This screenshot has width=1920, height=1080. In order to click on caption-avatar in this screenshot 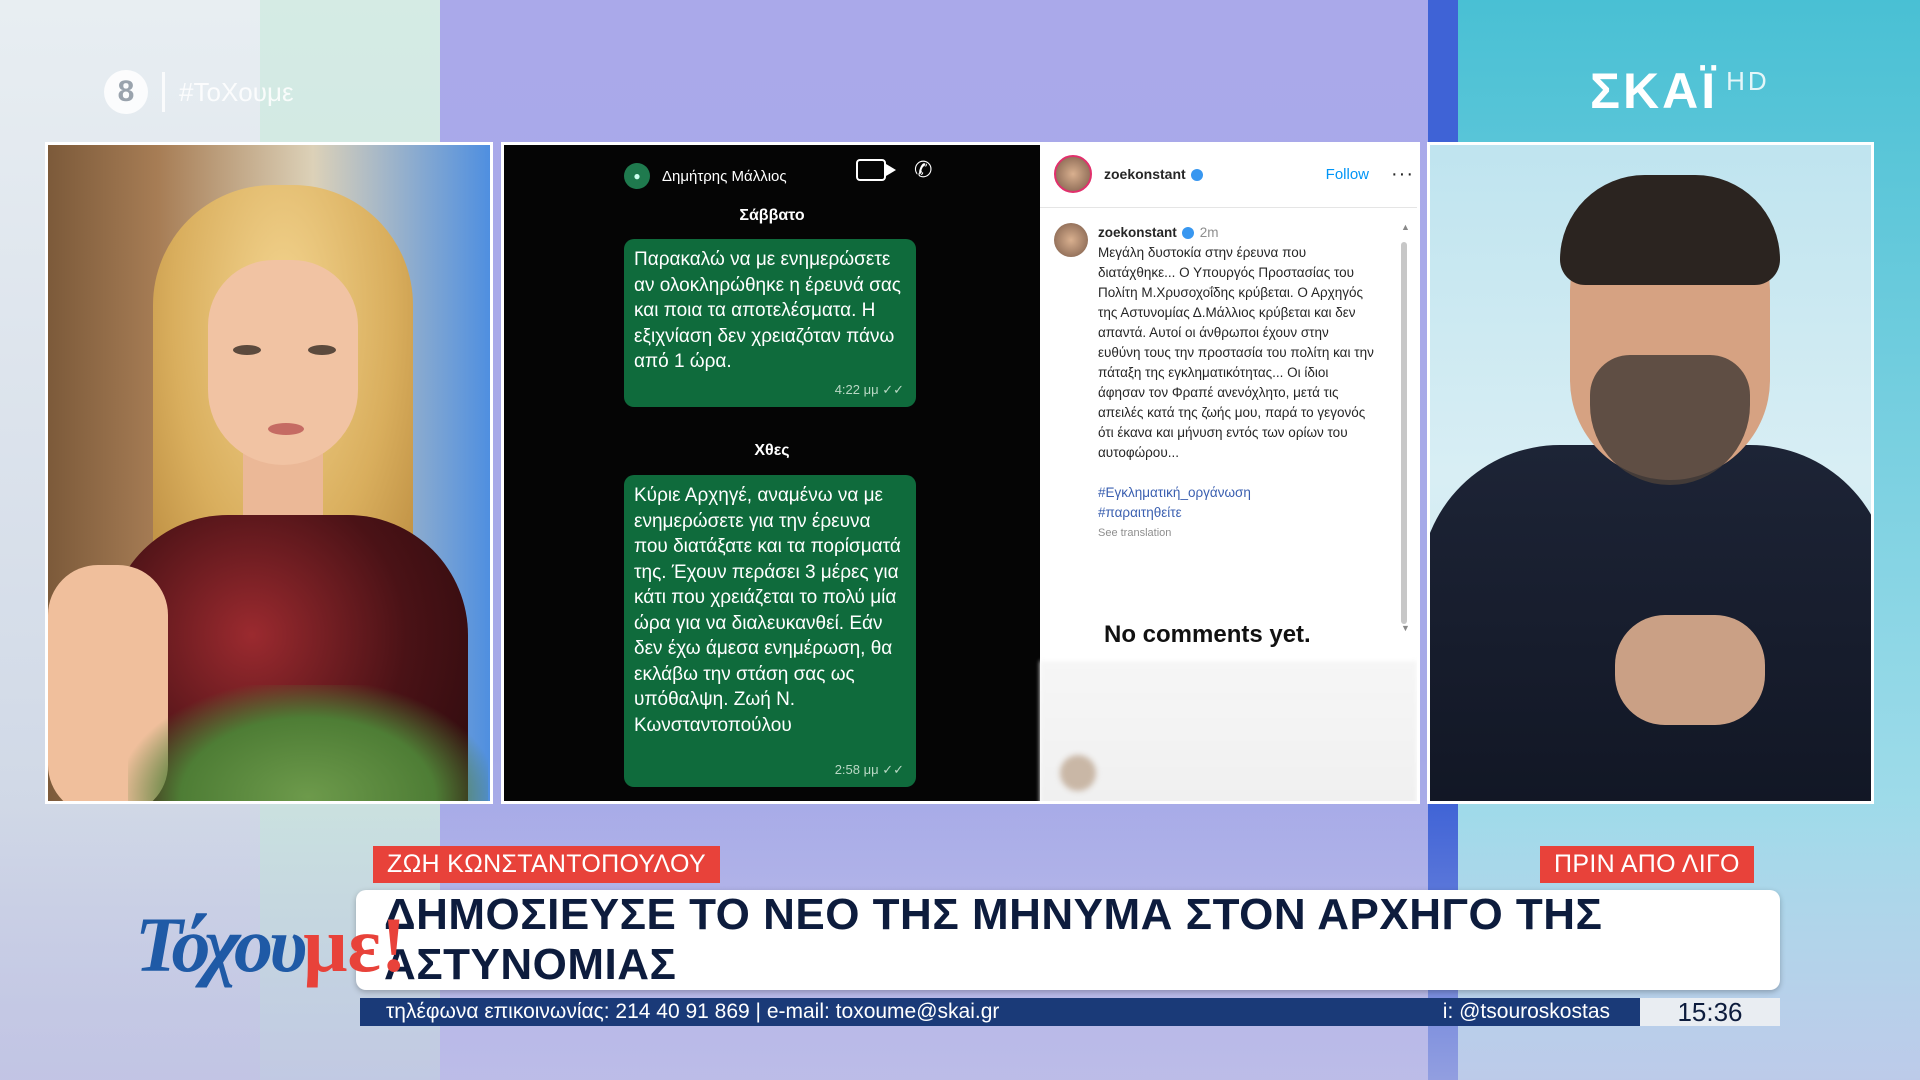, I will do `click(1071, 240)`.